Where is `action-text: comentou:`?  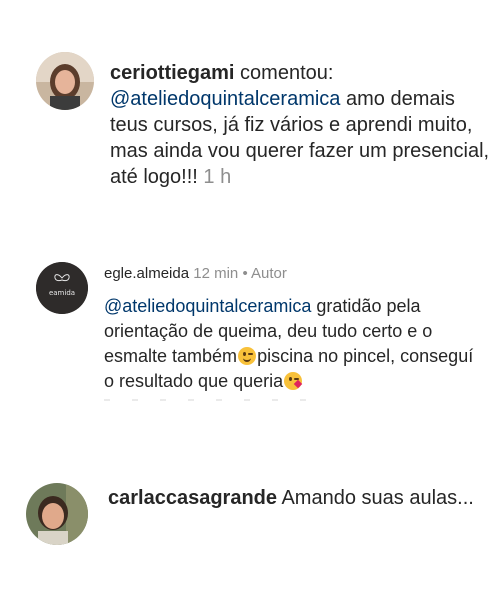
action-text: comentou: is located at coordinates (287, 73).